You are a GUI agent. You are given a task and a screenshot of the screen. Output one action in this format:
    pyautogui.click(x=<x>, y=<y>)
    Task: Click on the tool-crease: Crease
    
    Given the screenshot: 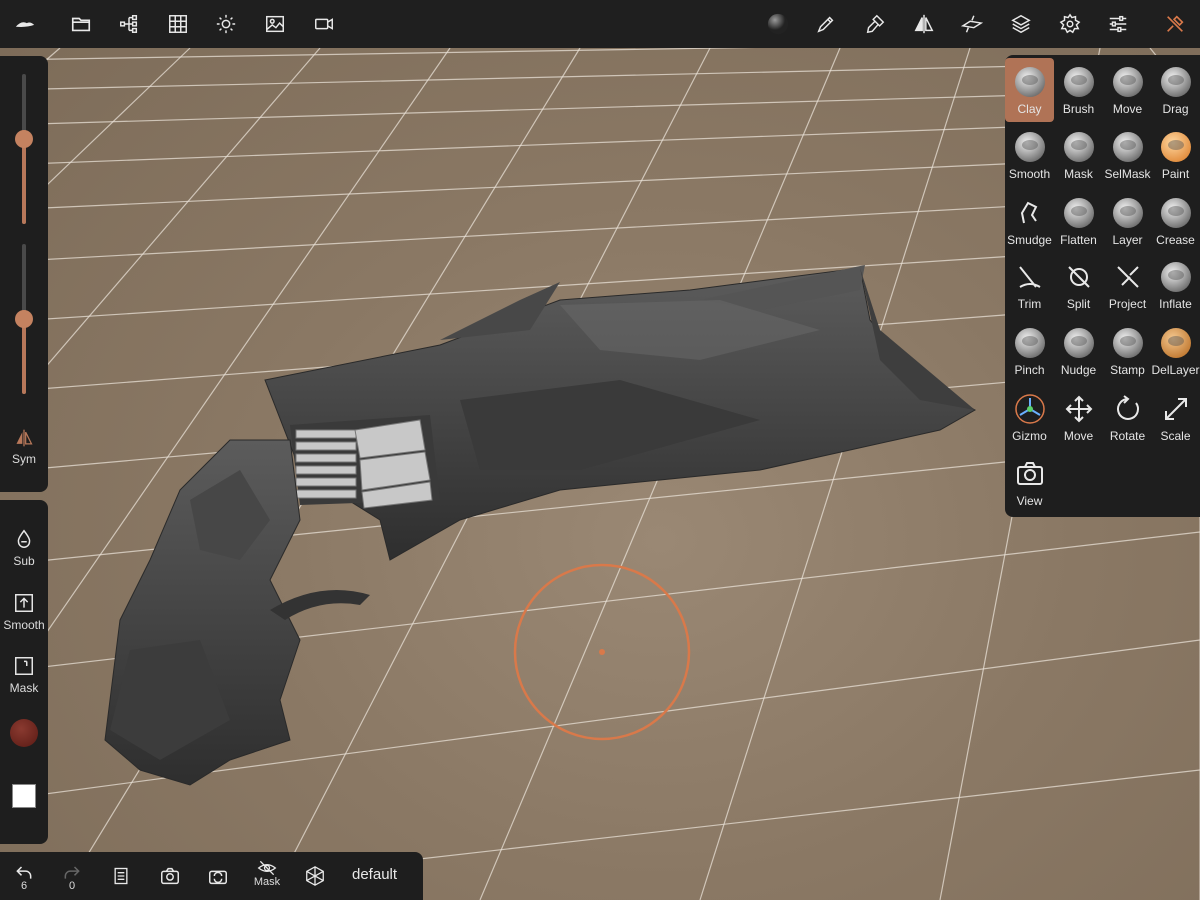 What is the action you would take?
    pyautogui.click(x=1175, y=221)
    